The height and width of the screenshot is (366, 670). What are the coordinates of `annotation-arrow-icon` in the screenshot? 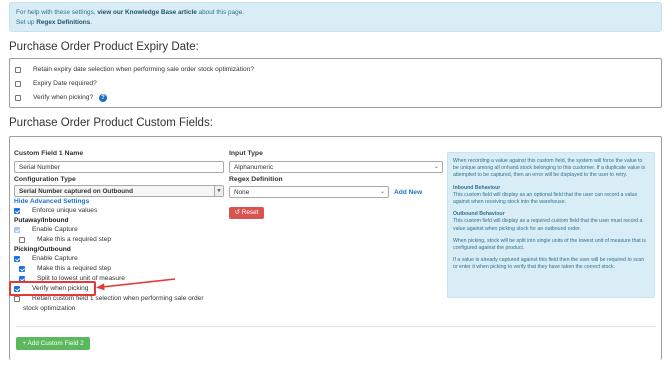 It's located at (136, 284).